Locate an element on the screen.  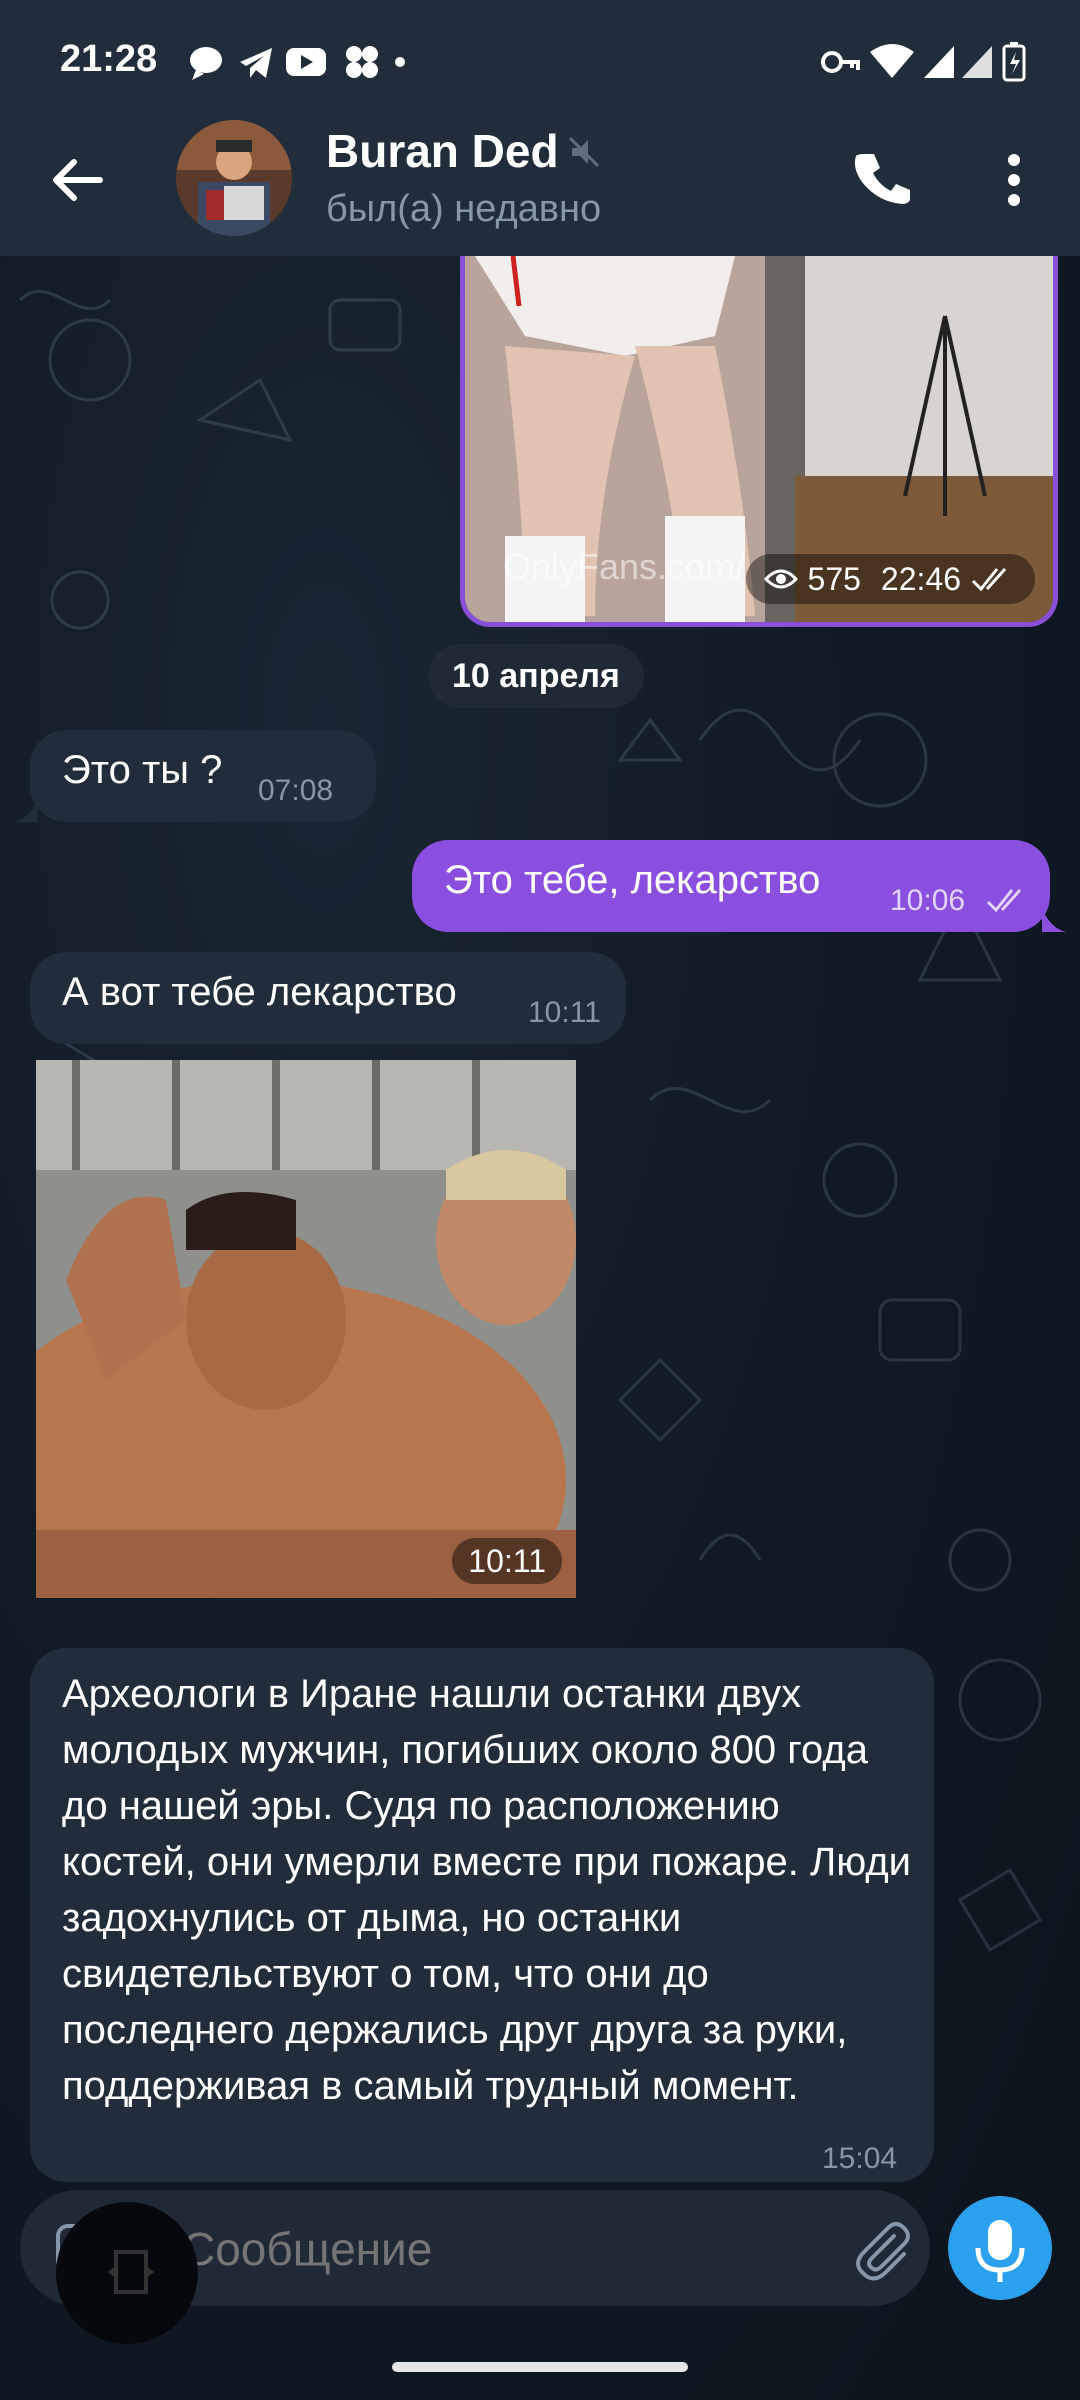
views-eye-icon is located at coordinates (780, 579).